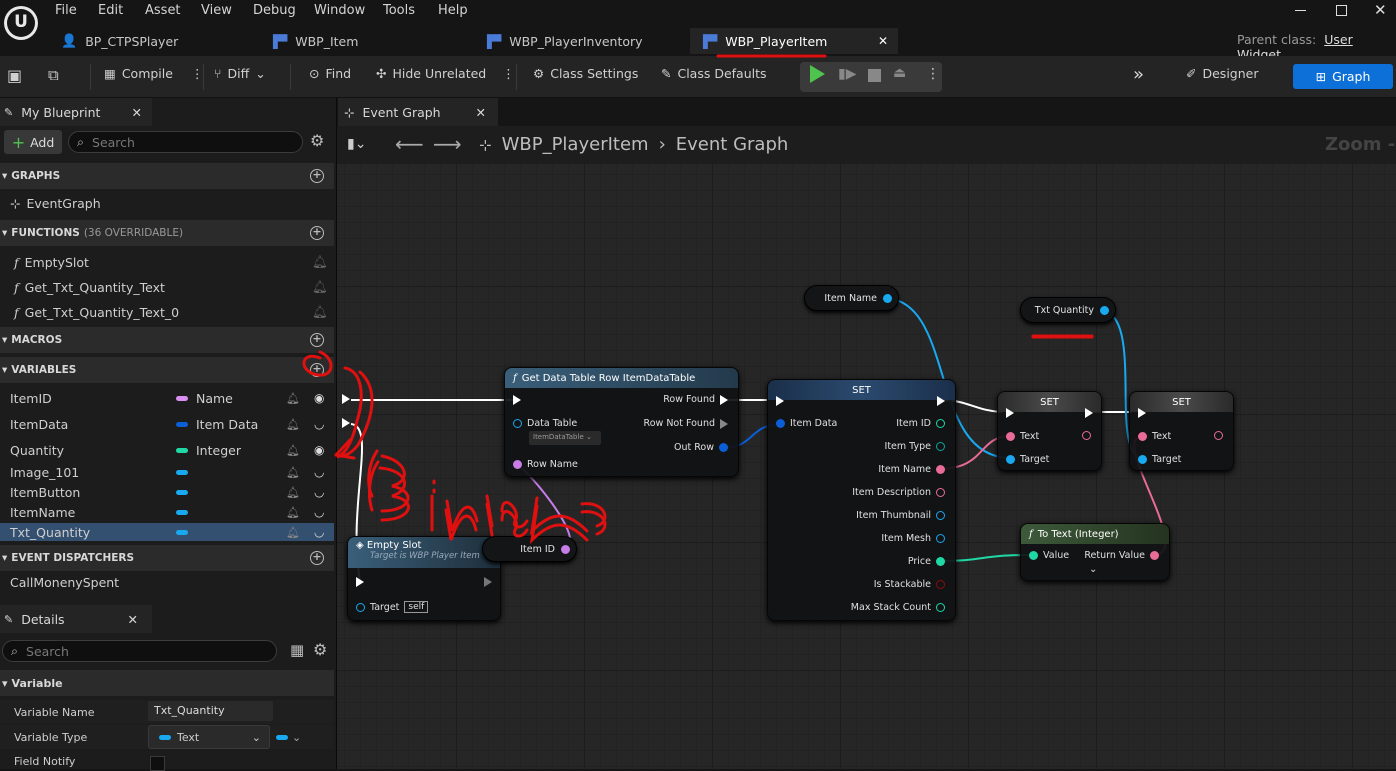  I want to click on container-type-dropdown: ⌄, so click(288, 737).